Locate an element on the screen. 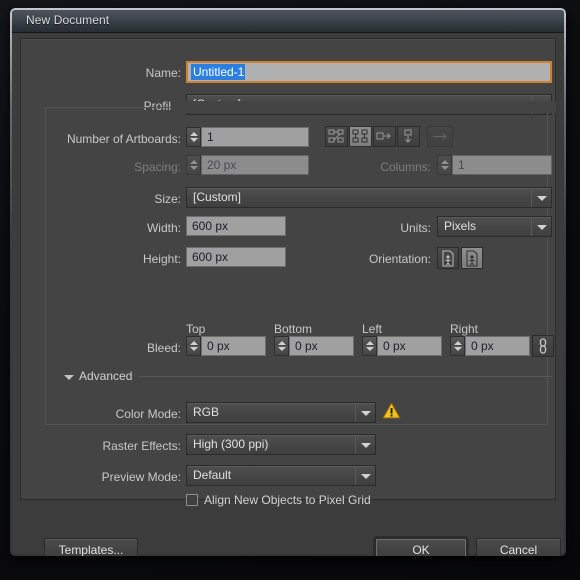 This screenshot has height=580, width=580. bleed-right-stepper is located at coordinates (457, 346).